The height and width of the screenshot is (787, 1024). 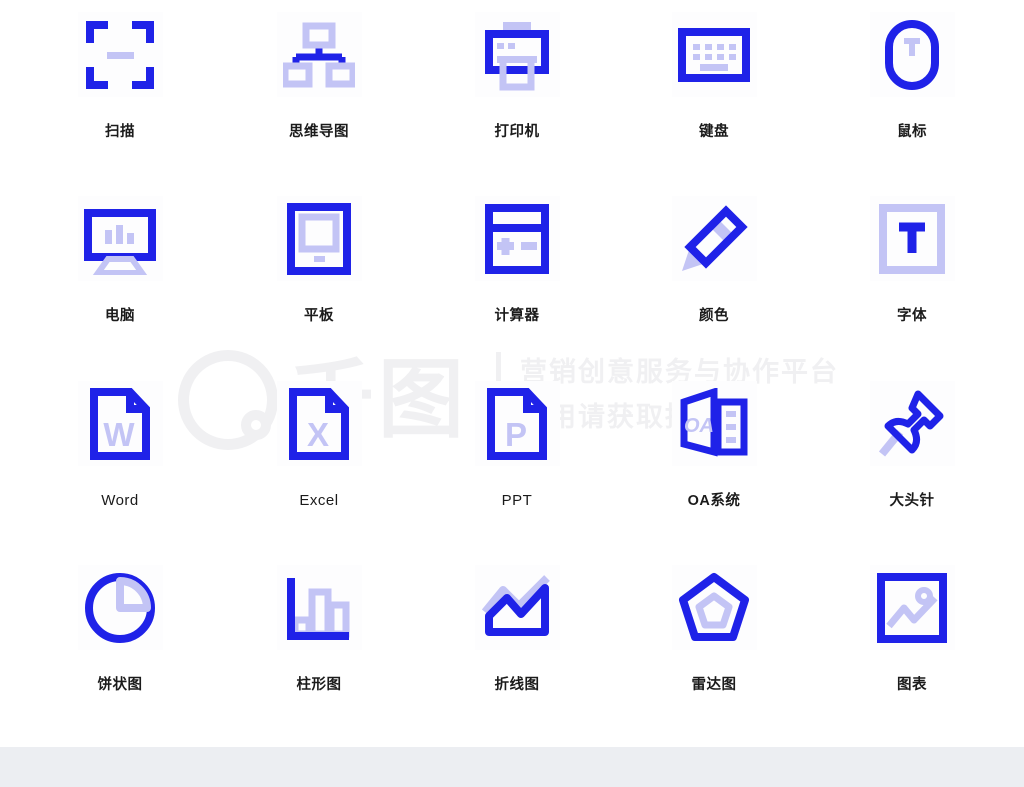 What do you see at coordinates (319, 685) in the screenshot?
I see `icon-label: 柱形图` at bounding box center [319, 685].